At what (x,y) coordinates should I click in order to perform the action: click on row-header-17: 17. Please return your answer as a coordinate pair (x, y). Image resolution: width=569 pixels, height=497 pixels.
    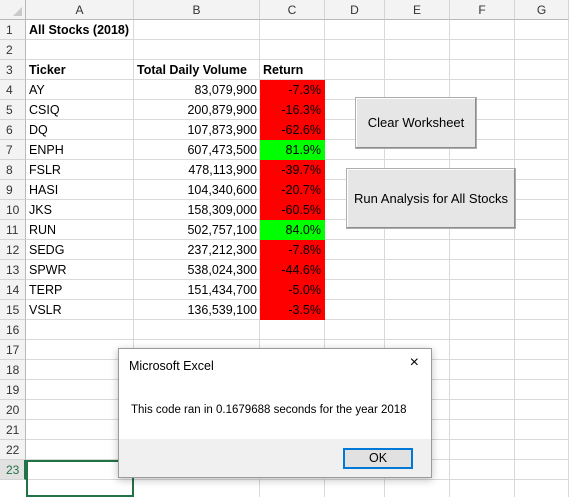
    Looking at the image, I should click on (13, 350).